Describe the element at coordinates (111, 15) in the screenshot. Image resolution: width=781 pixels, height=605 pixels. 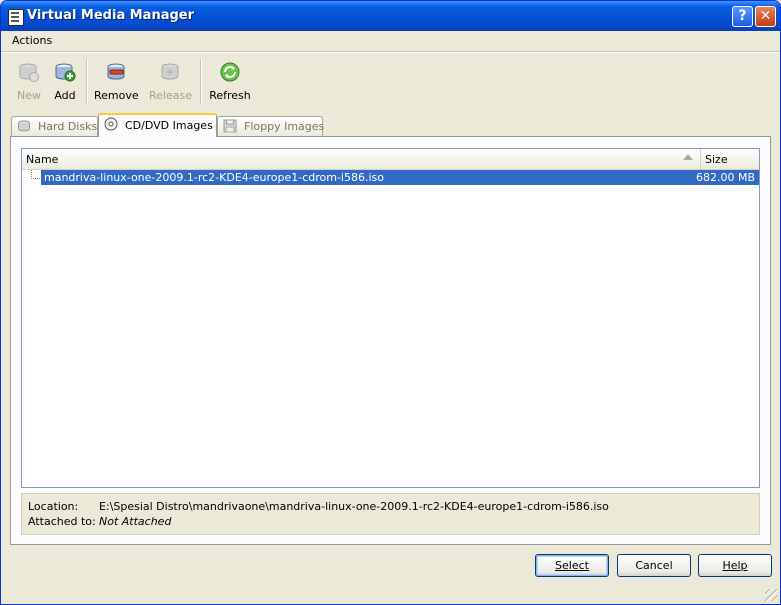
I see `window-title: Virtual Media Manager` at that location.